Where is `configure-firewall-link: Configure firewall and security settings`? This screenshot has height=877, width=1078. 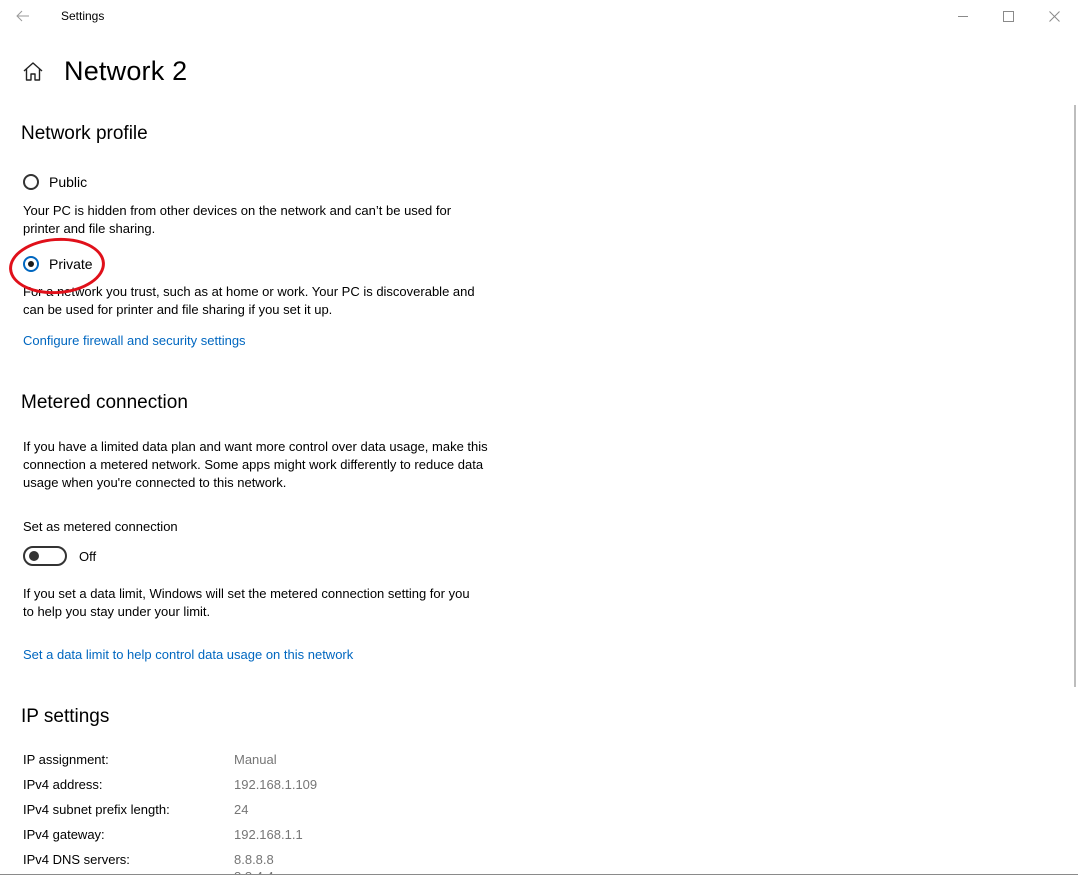
configure-firewall-link: Configure firewall and security settings is located at coordinates (134, 340).